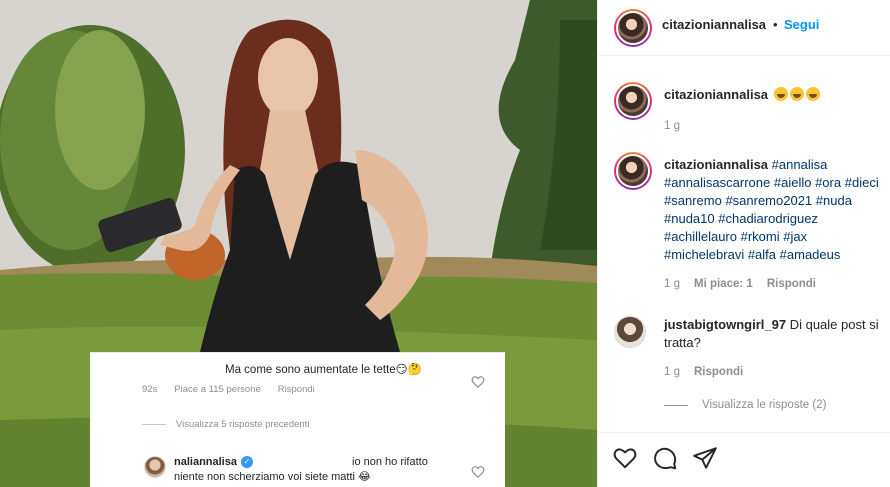 The image size is (890, 487). What do you see at coordinates (693, 200) in the screenshot?
I see `hashtag-link: #sanremo` at bounding box center [693, 200].